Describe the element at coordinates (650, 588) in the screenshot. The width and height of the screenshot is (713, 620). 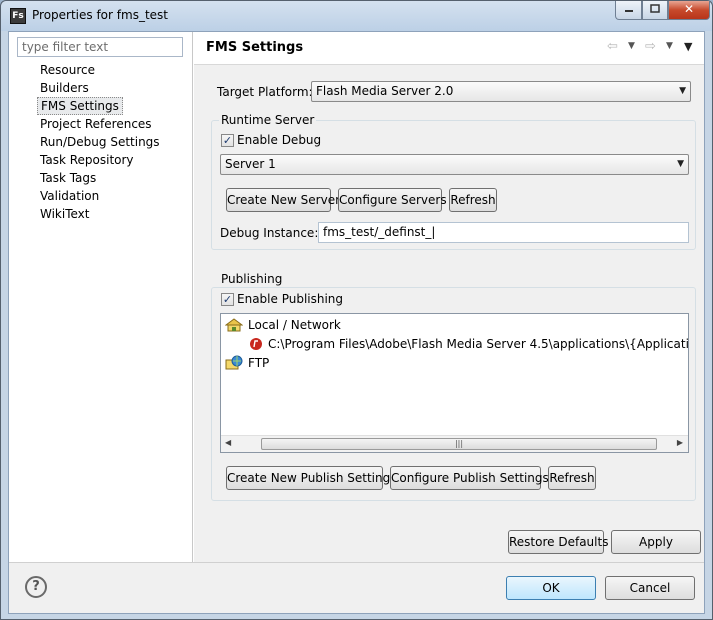
I see `cancel-button: Cancel` at that location.